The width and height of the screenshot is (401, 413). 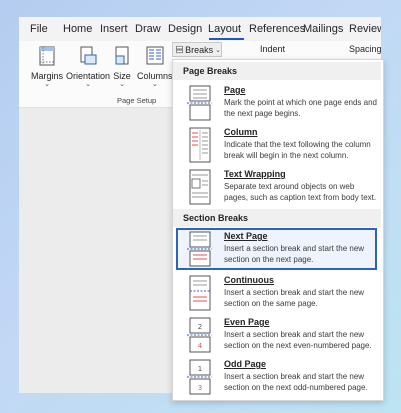 What do you see at coordinates (39, 29) in the screenshot?
I see `tab-file: File` at bounding box center [39, 29].